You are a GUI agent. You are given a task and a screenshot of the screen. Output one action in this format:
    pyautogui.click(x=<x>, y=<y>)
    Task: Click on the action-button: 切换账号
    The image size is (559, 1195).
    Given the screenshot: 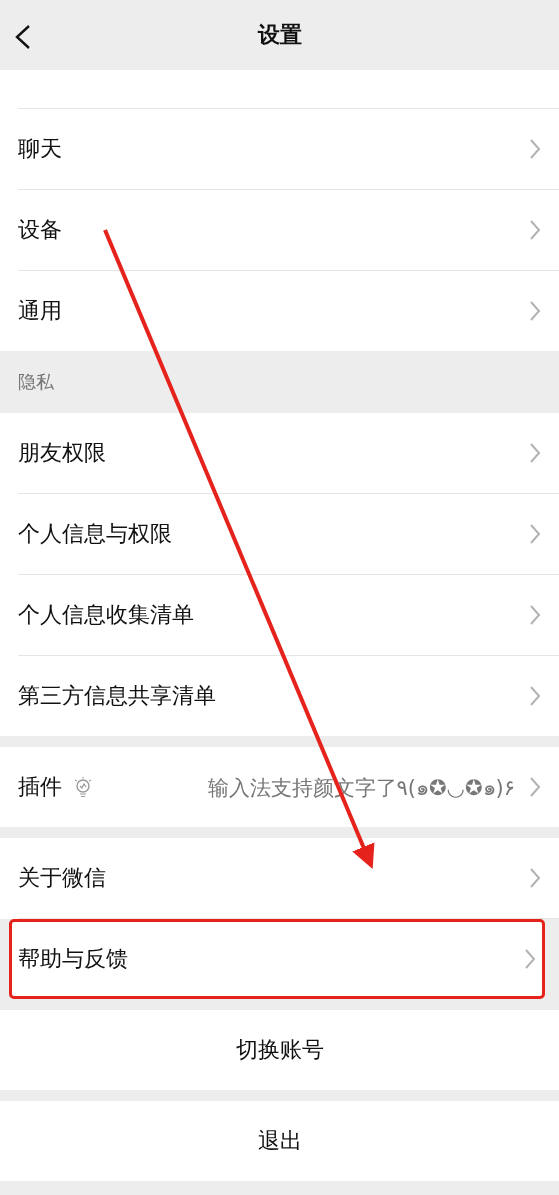 What is the action you would take?
    pyautogui.click(x=279, y=1050)
    